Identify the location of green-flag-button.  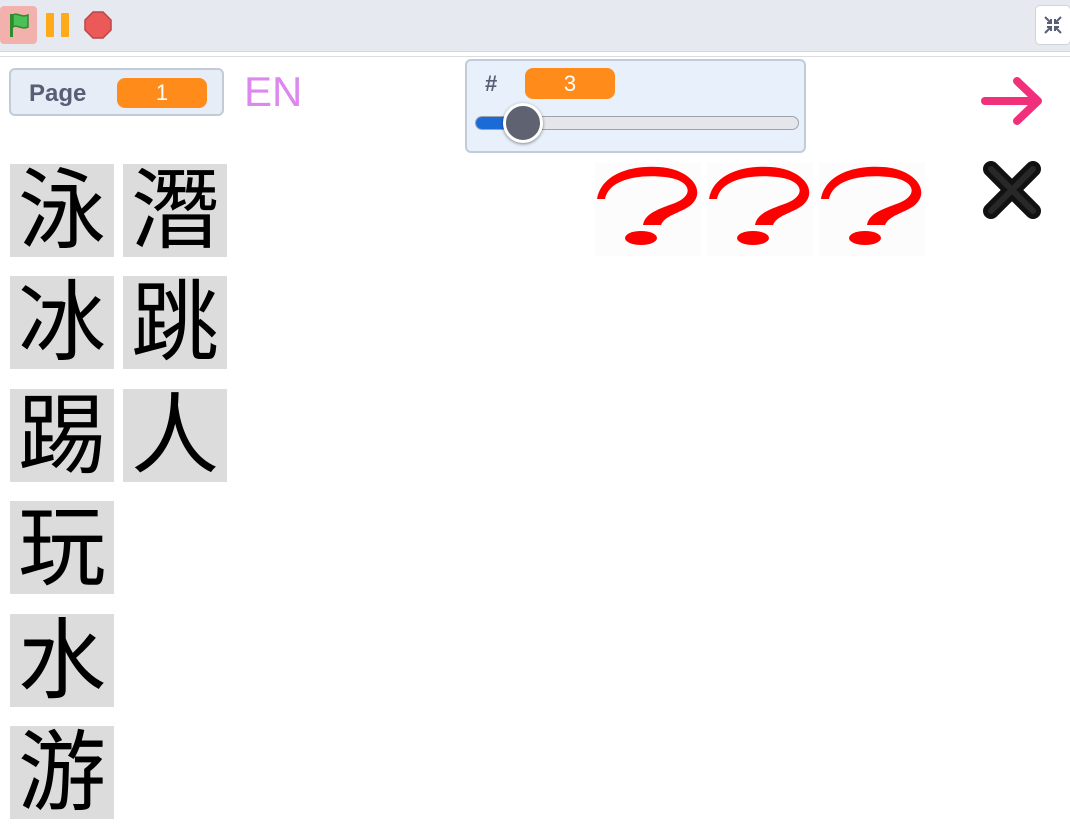
(18, 25).